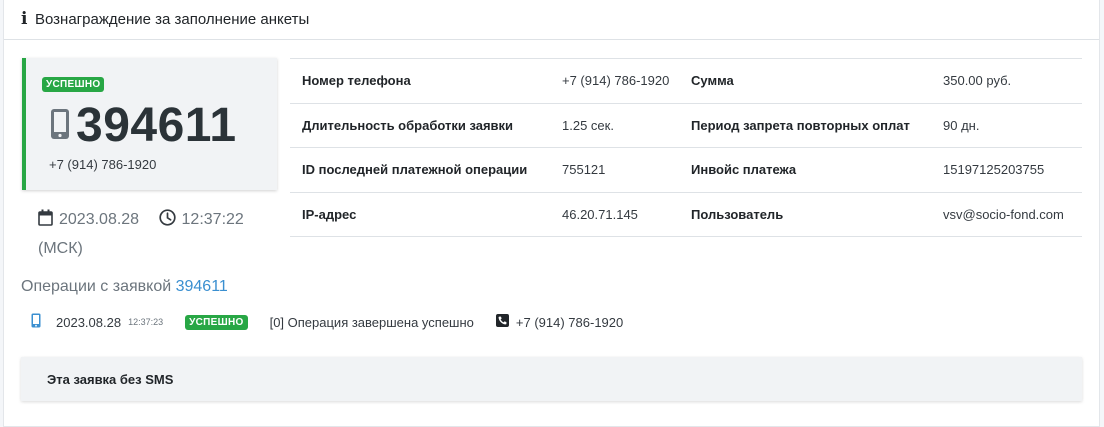  What do you see at coordinates (371, 322) in the screenshot?
I see `operation-message: [0] Операция завершена успешно` at bounding box center [371, 322].